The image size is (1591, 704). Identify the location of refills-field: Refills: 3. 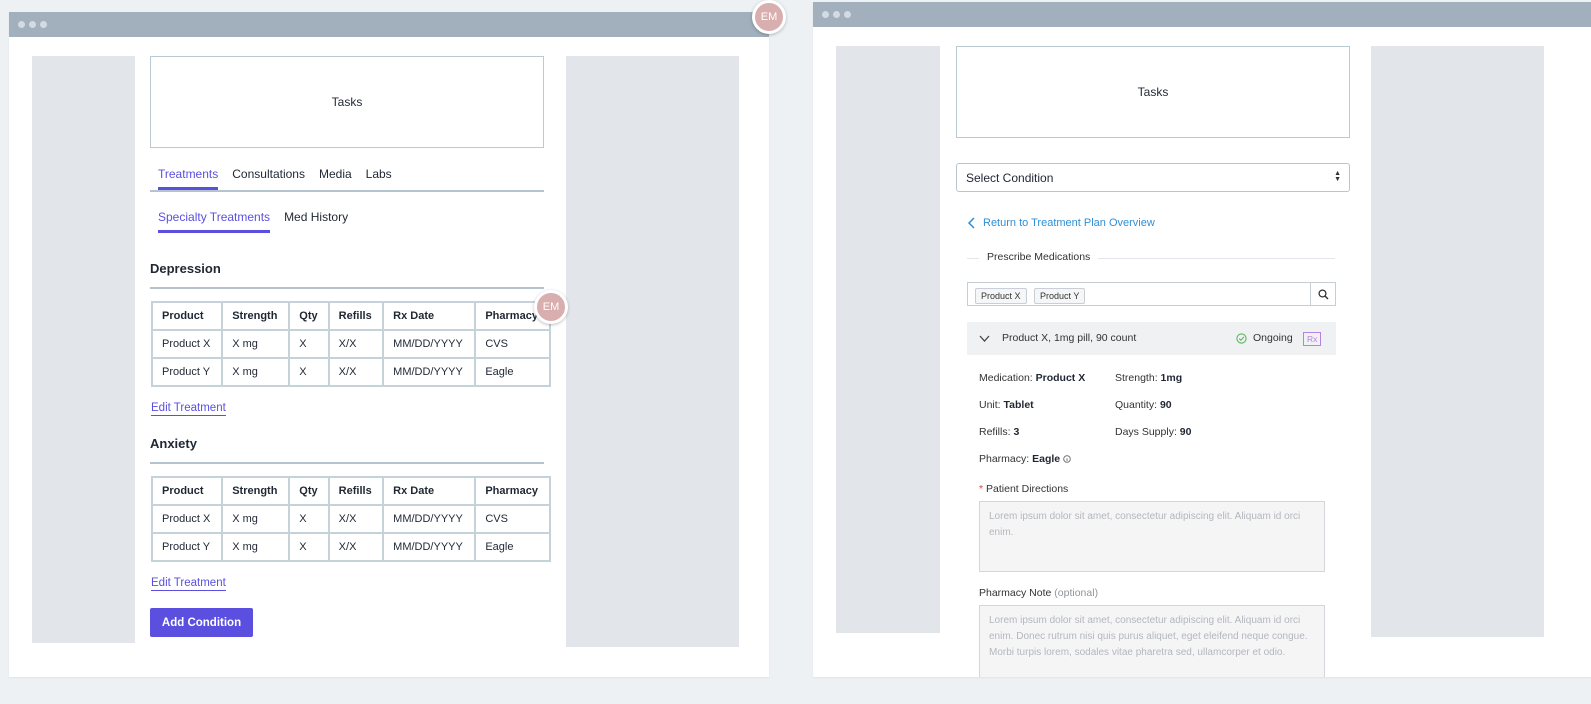
(999, 432).